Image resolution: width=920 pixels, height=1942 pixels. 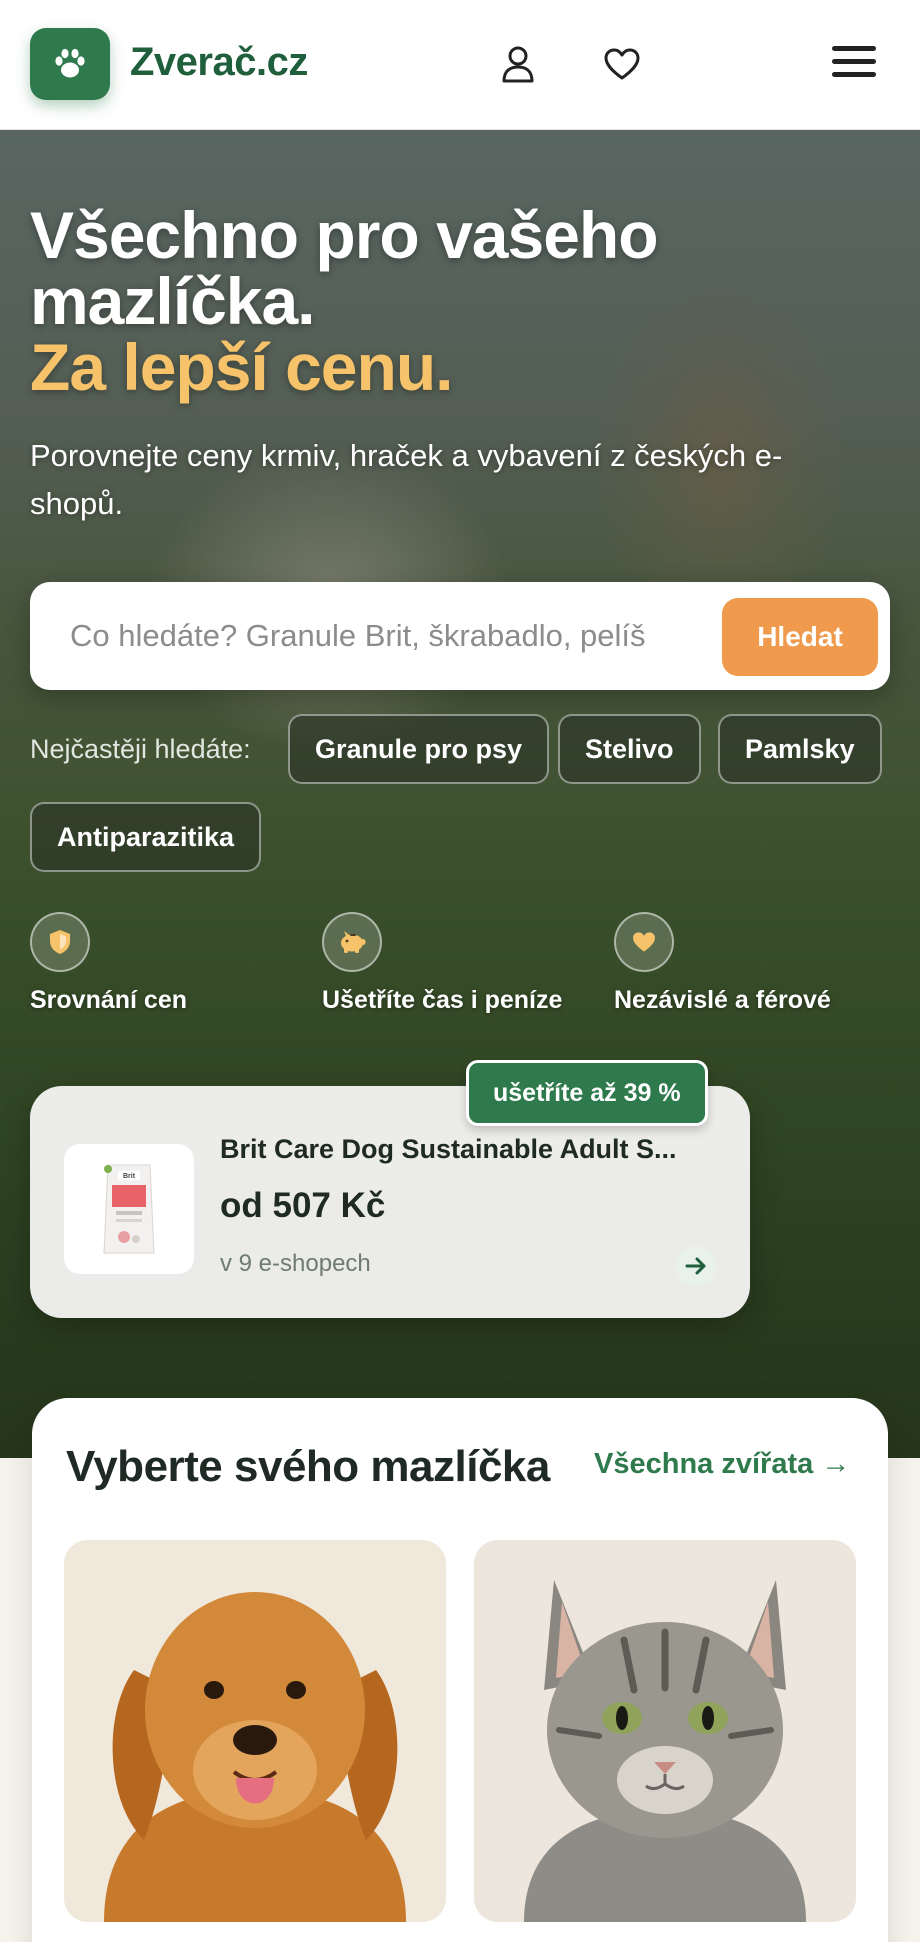 What do you see at coordinates (140, 749) in the screenshot?
I see `popular-label: Nejčastěji hledáte:` at bounding box center [140, 749].